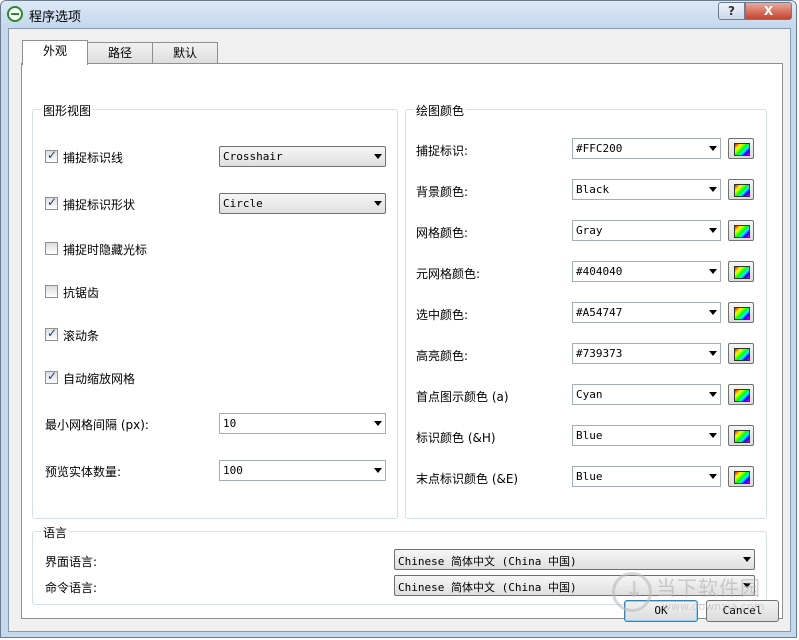 The height and width of the screenshot is (640, 799). I want to click on ui-language-label: 界面语言:, so click(71, 562).